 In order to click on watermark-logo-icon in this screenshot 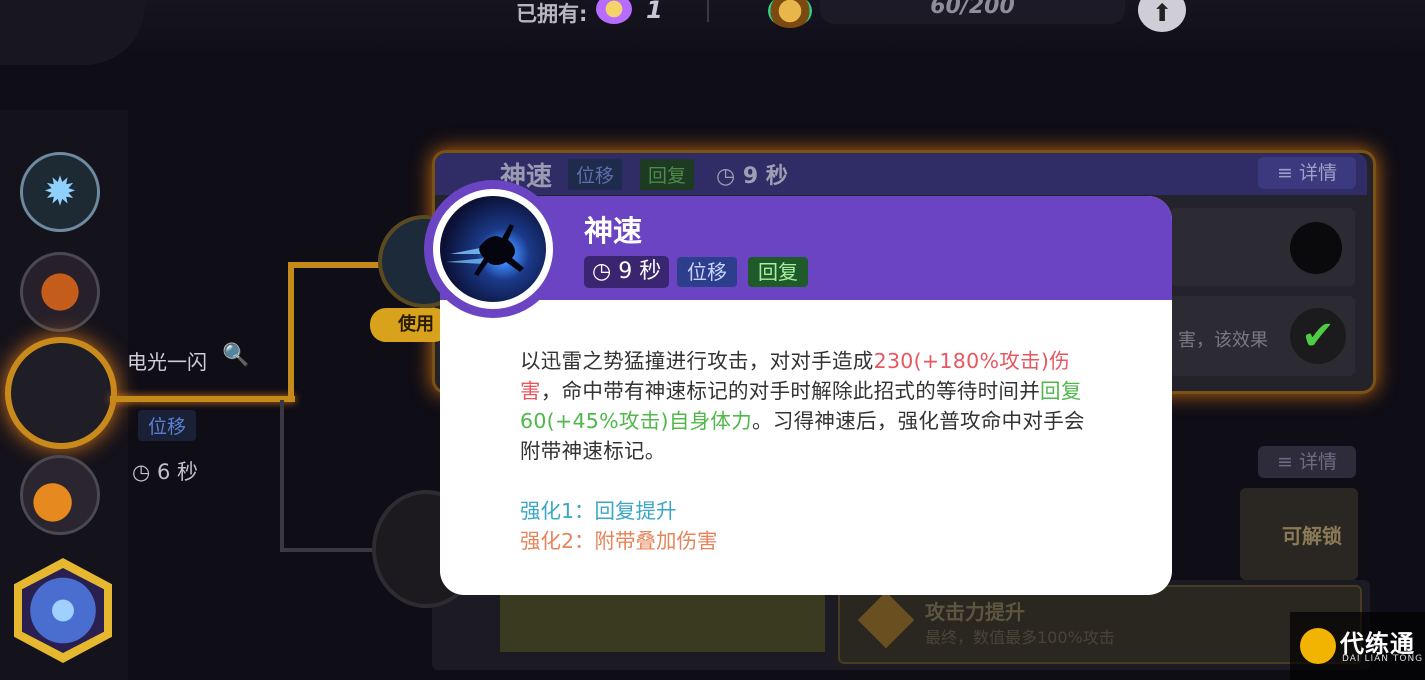, I will do `click(1318, 646)`.